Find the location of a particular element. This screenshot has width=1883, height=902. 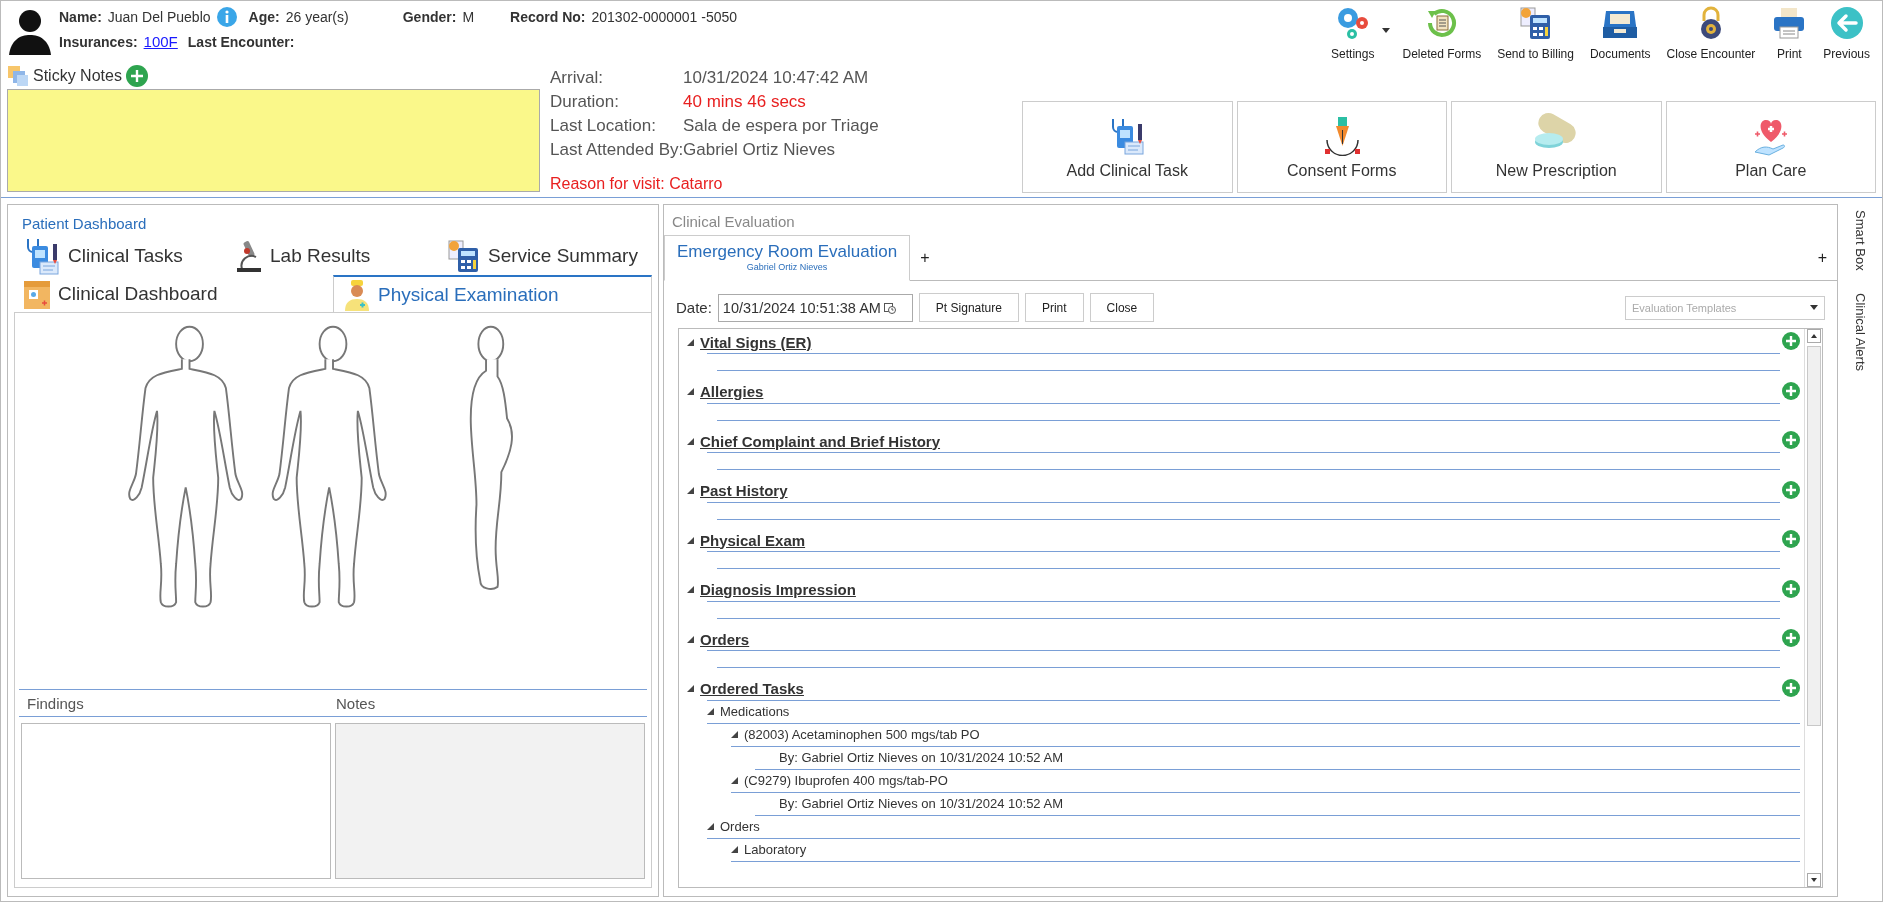

section-title: Past History is located at coordinates (744, 490).